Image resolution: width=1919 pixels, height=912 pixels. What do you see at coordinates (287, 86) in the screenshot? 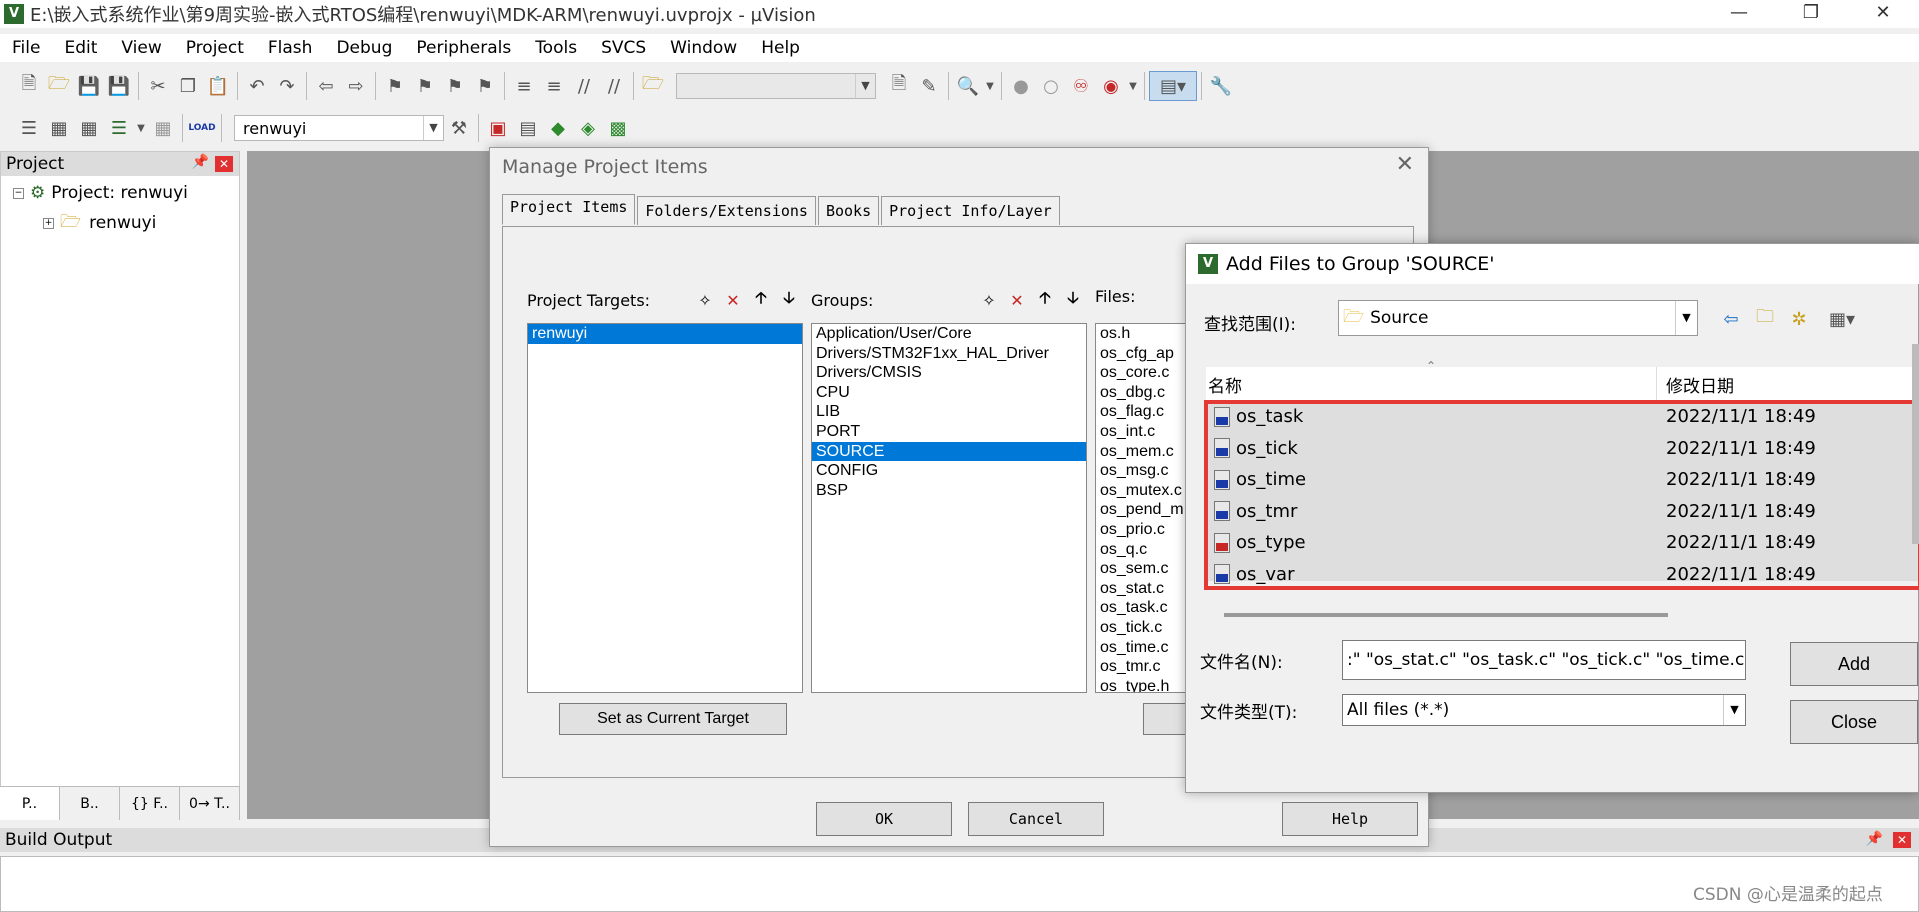
I see `redo-icon: ↷` at bounding box center [287, 86].